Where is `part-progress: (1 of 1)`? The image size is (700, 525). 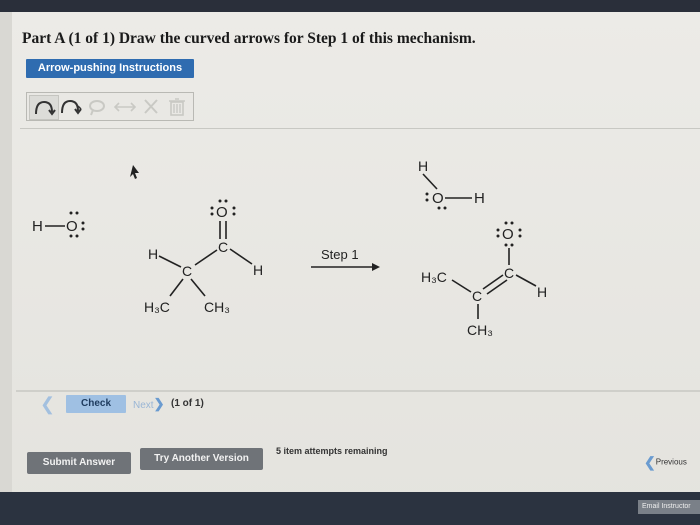 part-progress: (1 of 1) is located at coordinates (187, 403).